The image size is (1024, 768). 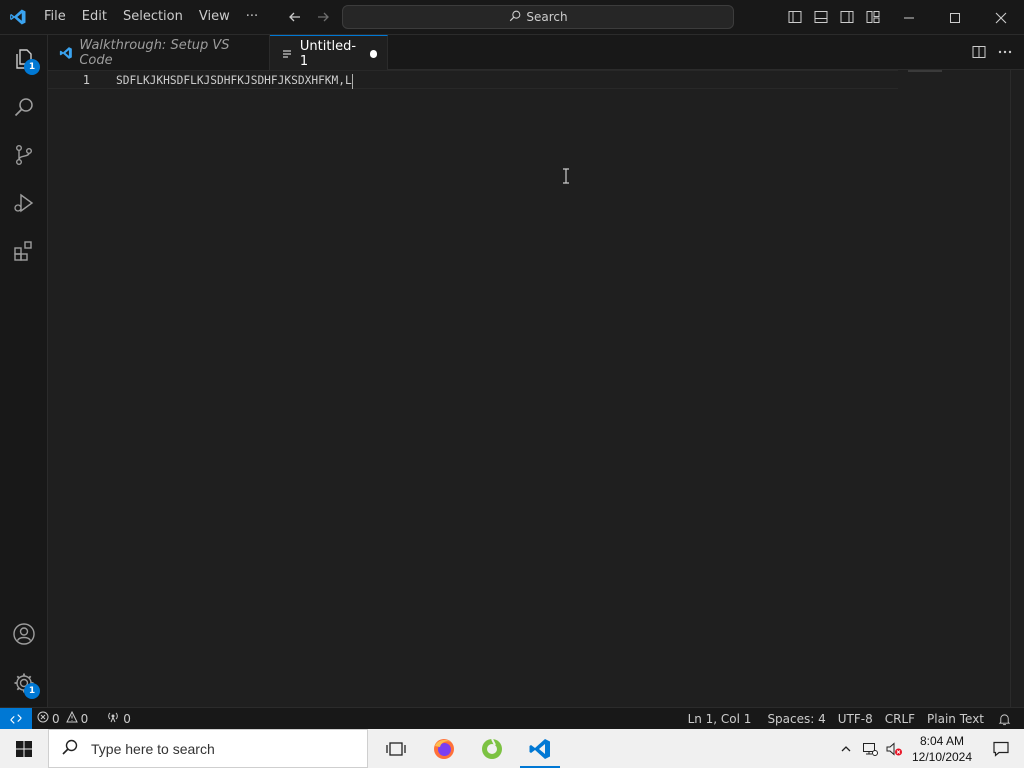 What do you see at coordinates (252, 17) in the screenshot?
I see `menu-more: ···` at bounding box center [252, 17].